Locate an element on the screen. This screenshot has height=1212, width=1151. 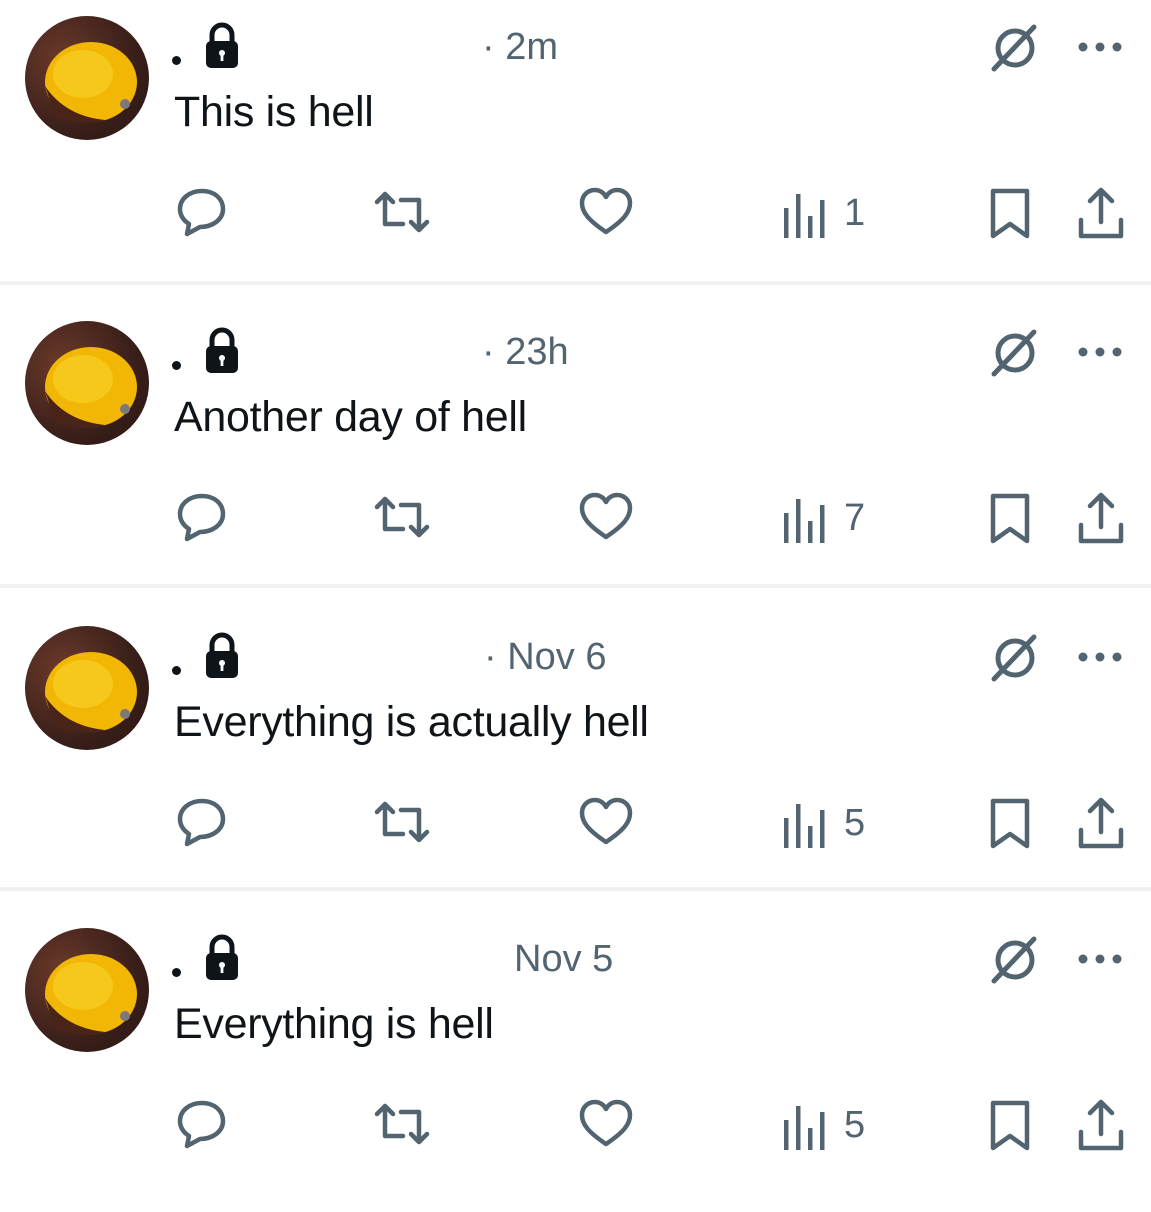
post-header: · 23h is located at coordinates (622, 352).